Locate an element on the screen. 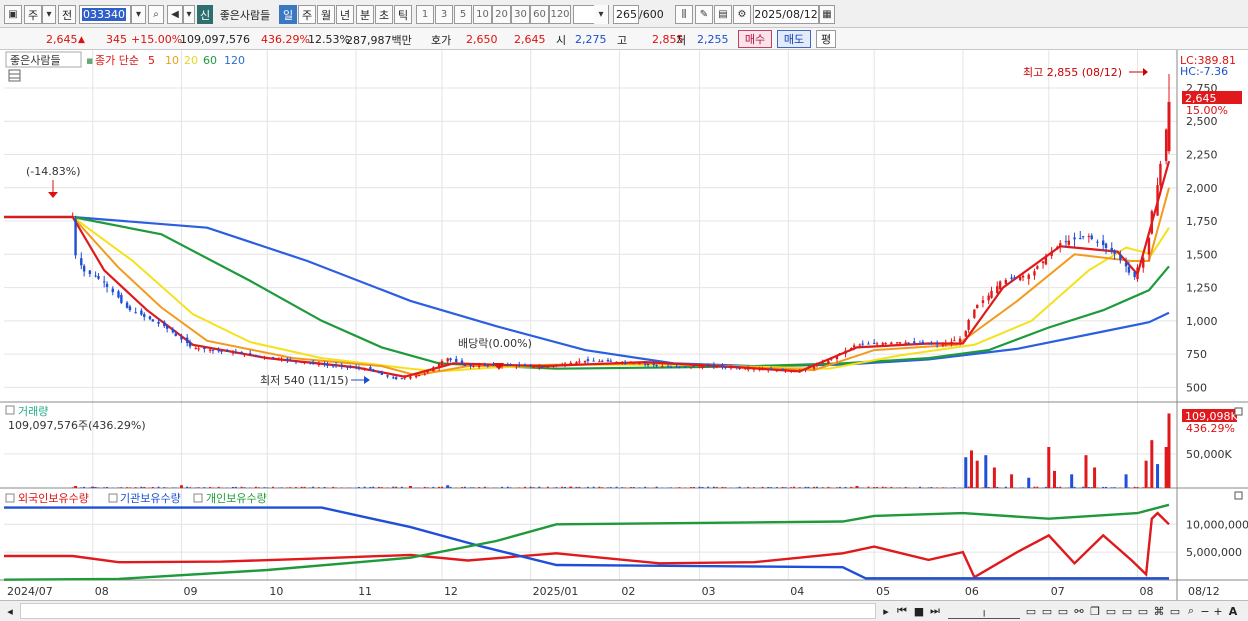 This screenshot has height=621, width=1248. search-icon: ⌕ is located at coordinates (156, 14).